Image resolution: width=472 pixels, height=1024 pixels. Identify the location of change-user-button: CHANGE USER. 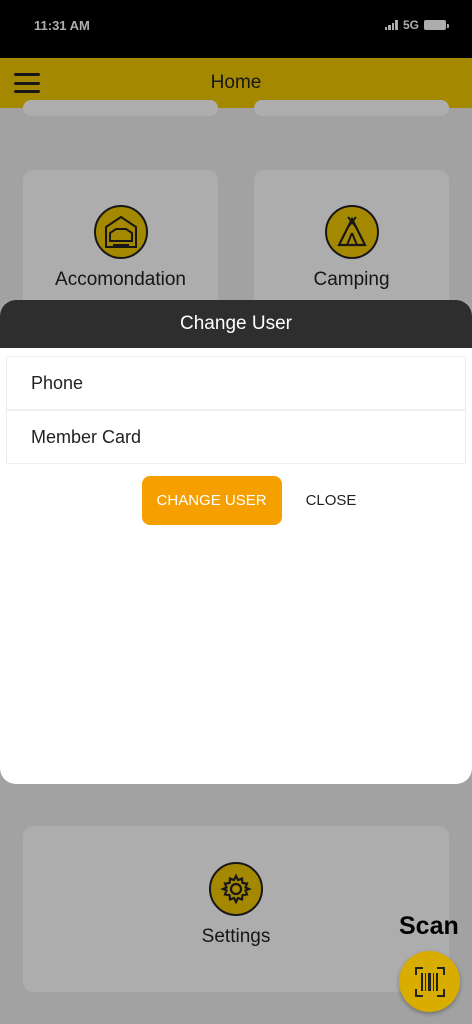
(211, 500).